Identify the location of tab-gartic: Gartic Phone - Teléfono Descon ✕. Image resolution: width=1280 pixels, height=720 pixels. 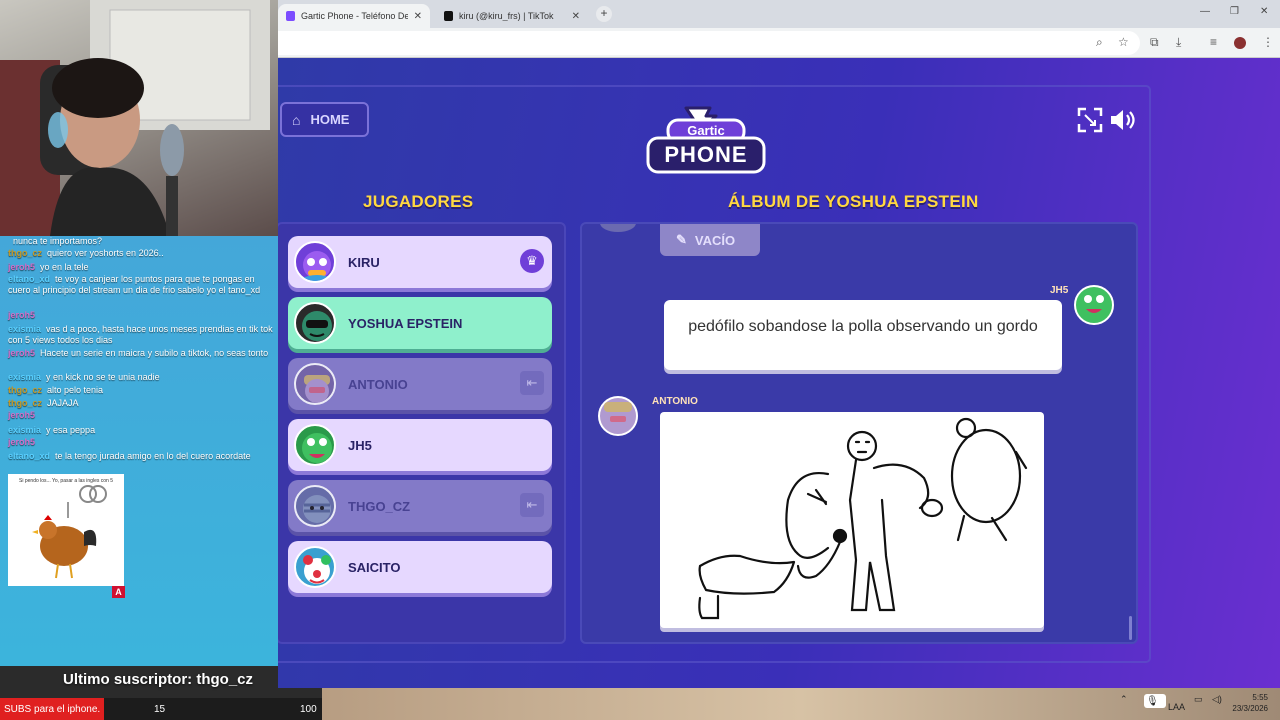
(354, 16).